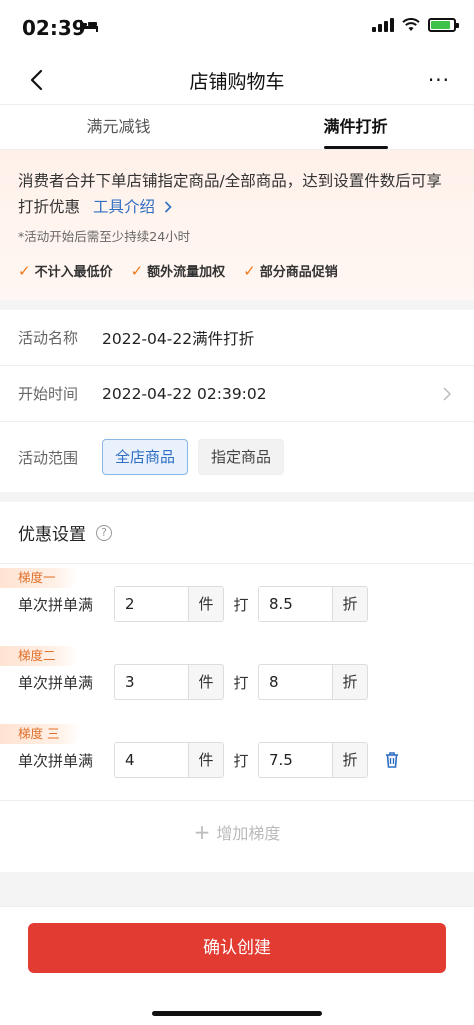 Image resolution: width=474 pixels, height=1025 pixels. I want to click on add-tier-button: + 增加梯度, so click(237, 831).